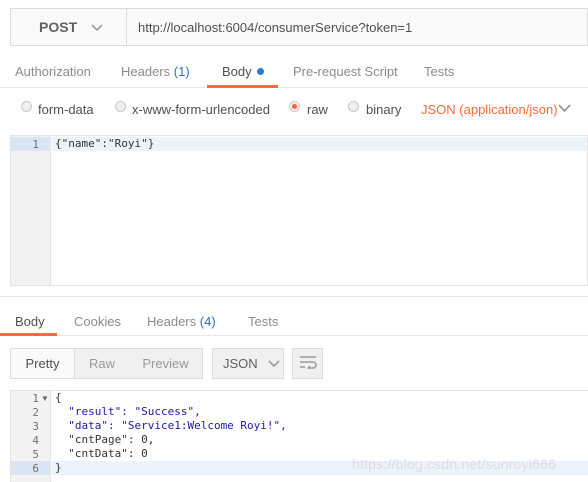 This screenshot has height=482, width=588. I want to click on active-tab-indicator, so click(242, 86).